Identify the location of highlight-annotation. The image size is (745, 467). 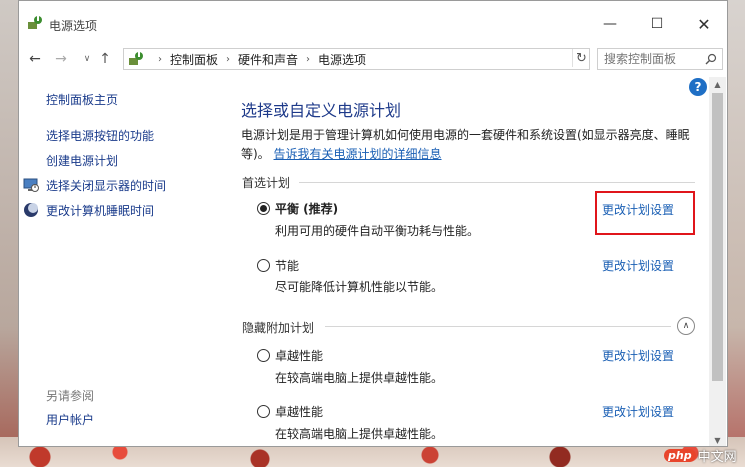
(645, 213).